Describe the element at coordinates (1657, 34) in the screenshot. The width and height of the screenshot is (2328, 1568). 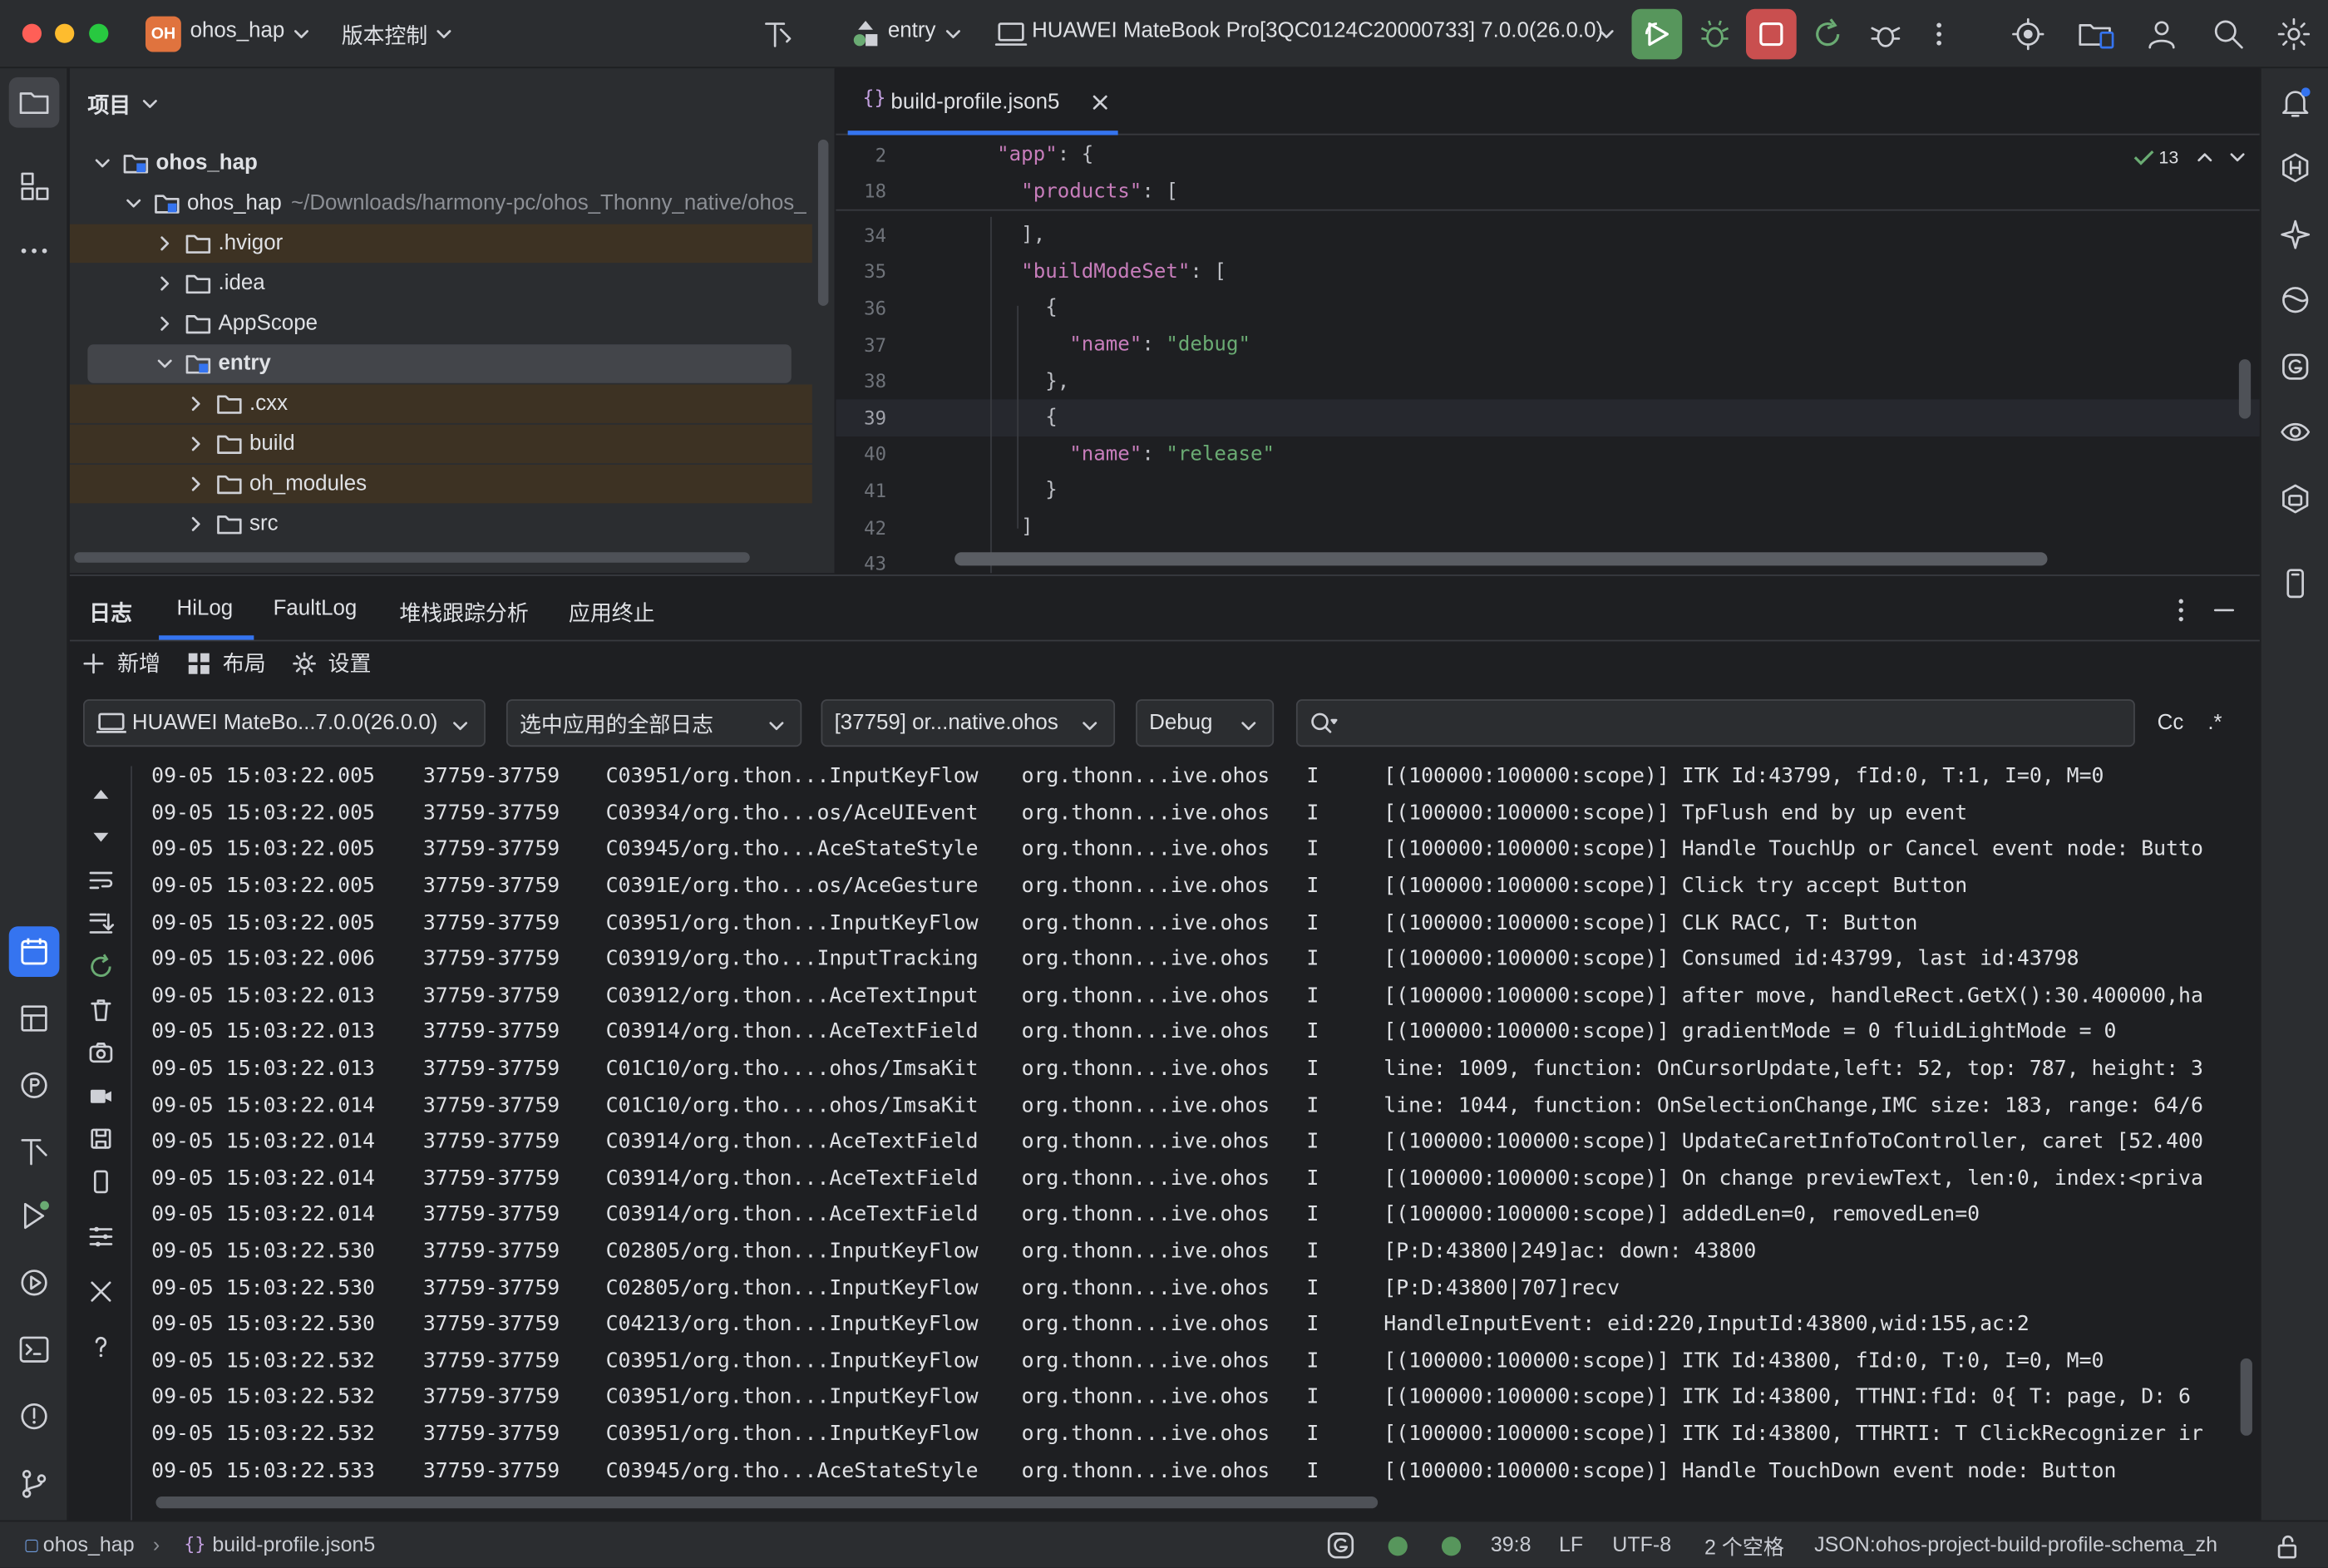
I see `apply-changes-button` at that location.